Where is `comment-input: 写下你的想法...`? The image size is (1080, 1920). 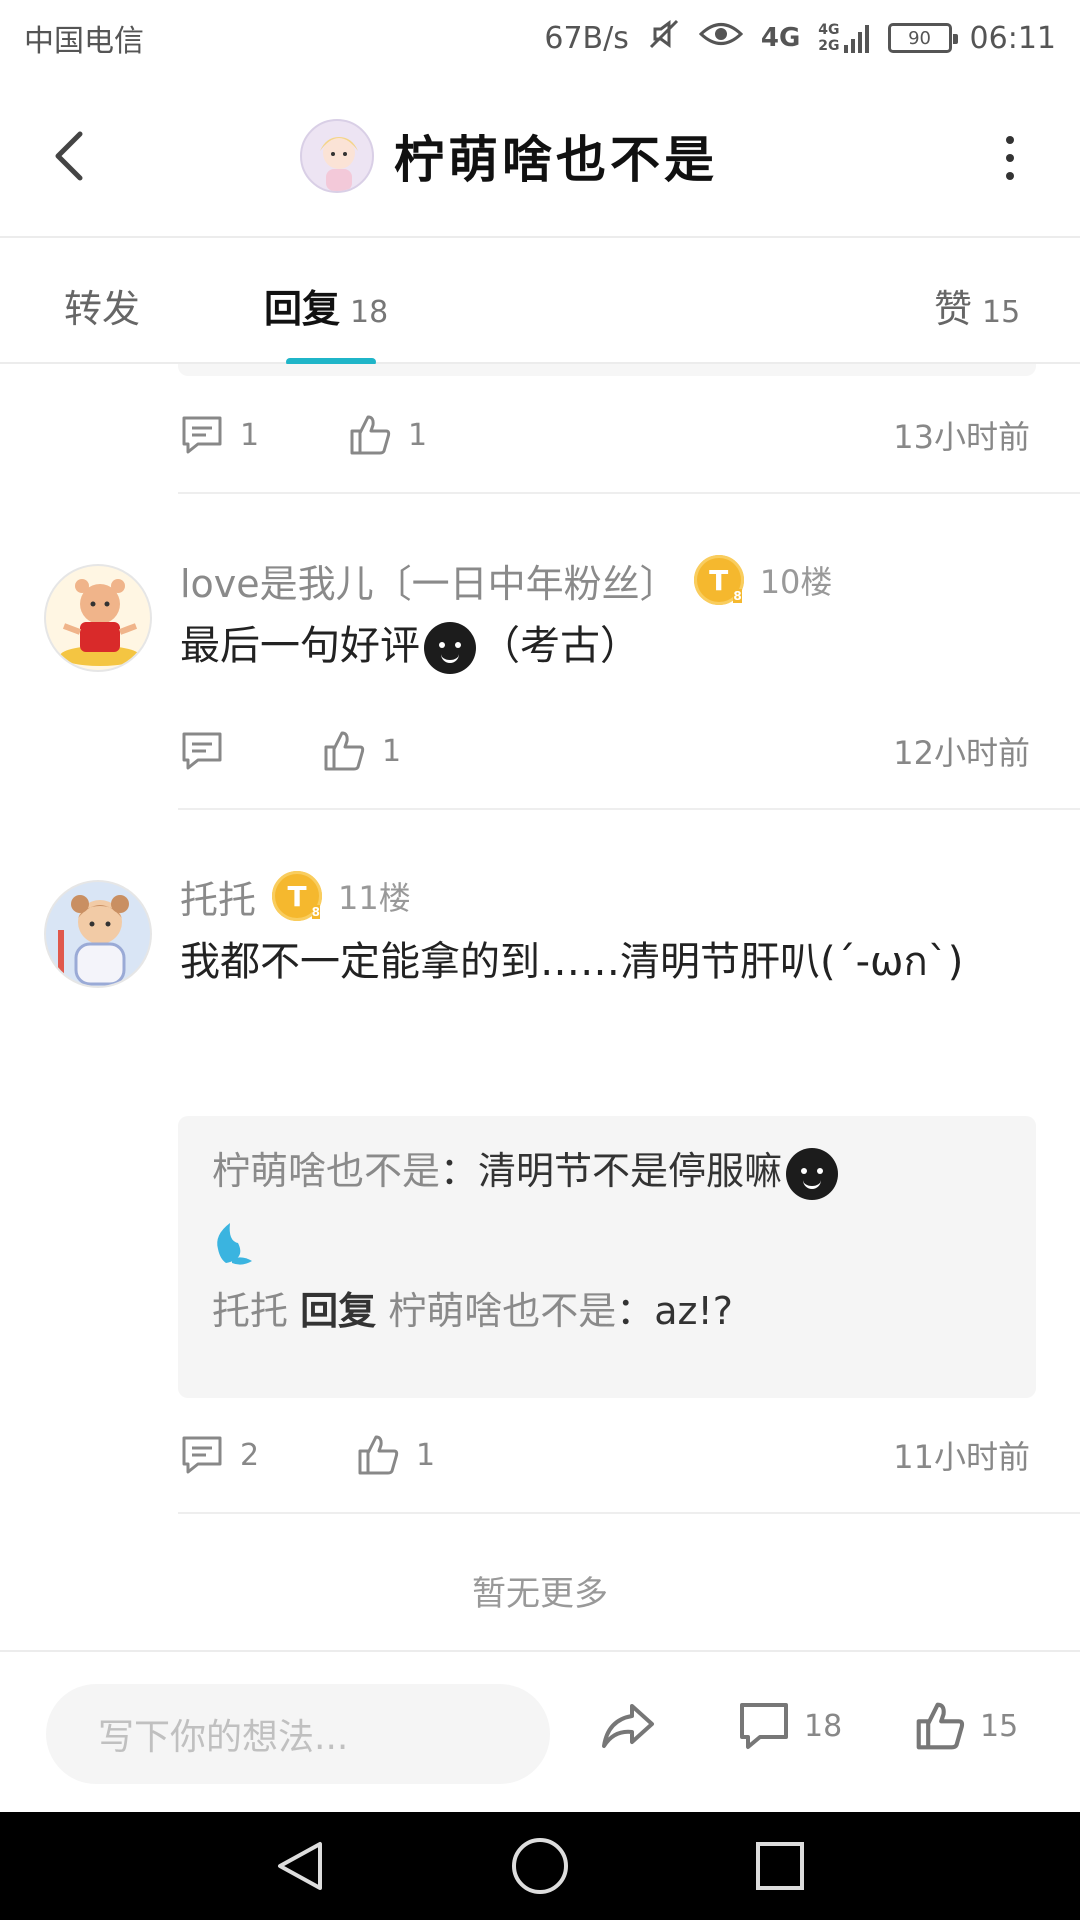 comment-input: 写下你的想法... is located at coordinates (298, 1734).